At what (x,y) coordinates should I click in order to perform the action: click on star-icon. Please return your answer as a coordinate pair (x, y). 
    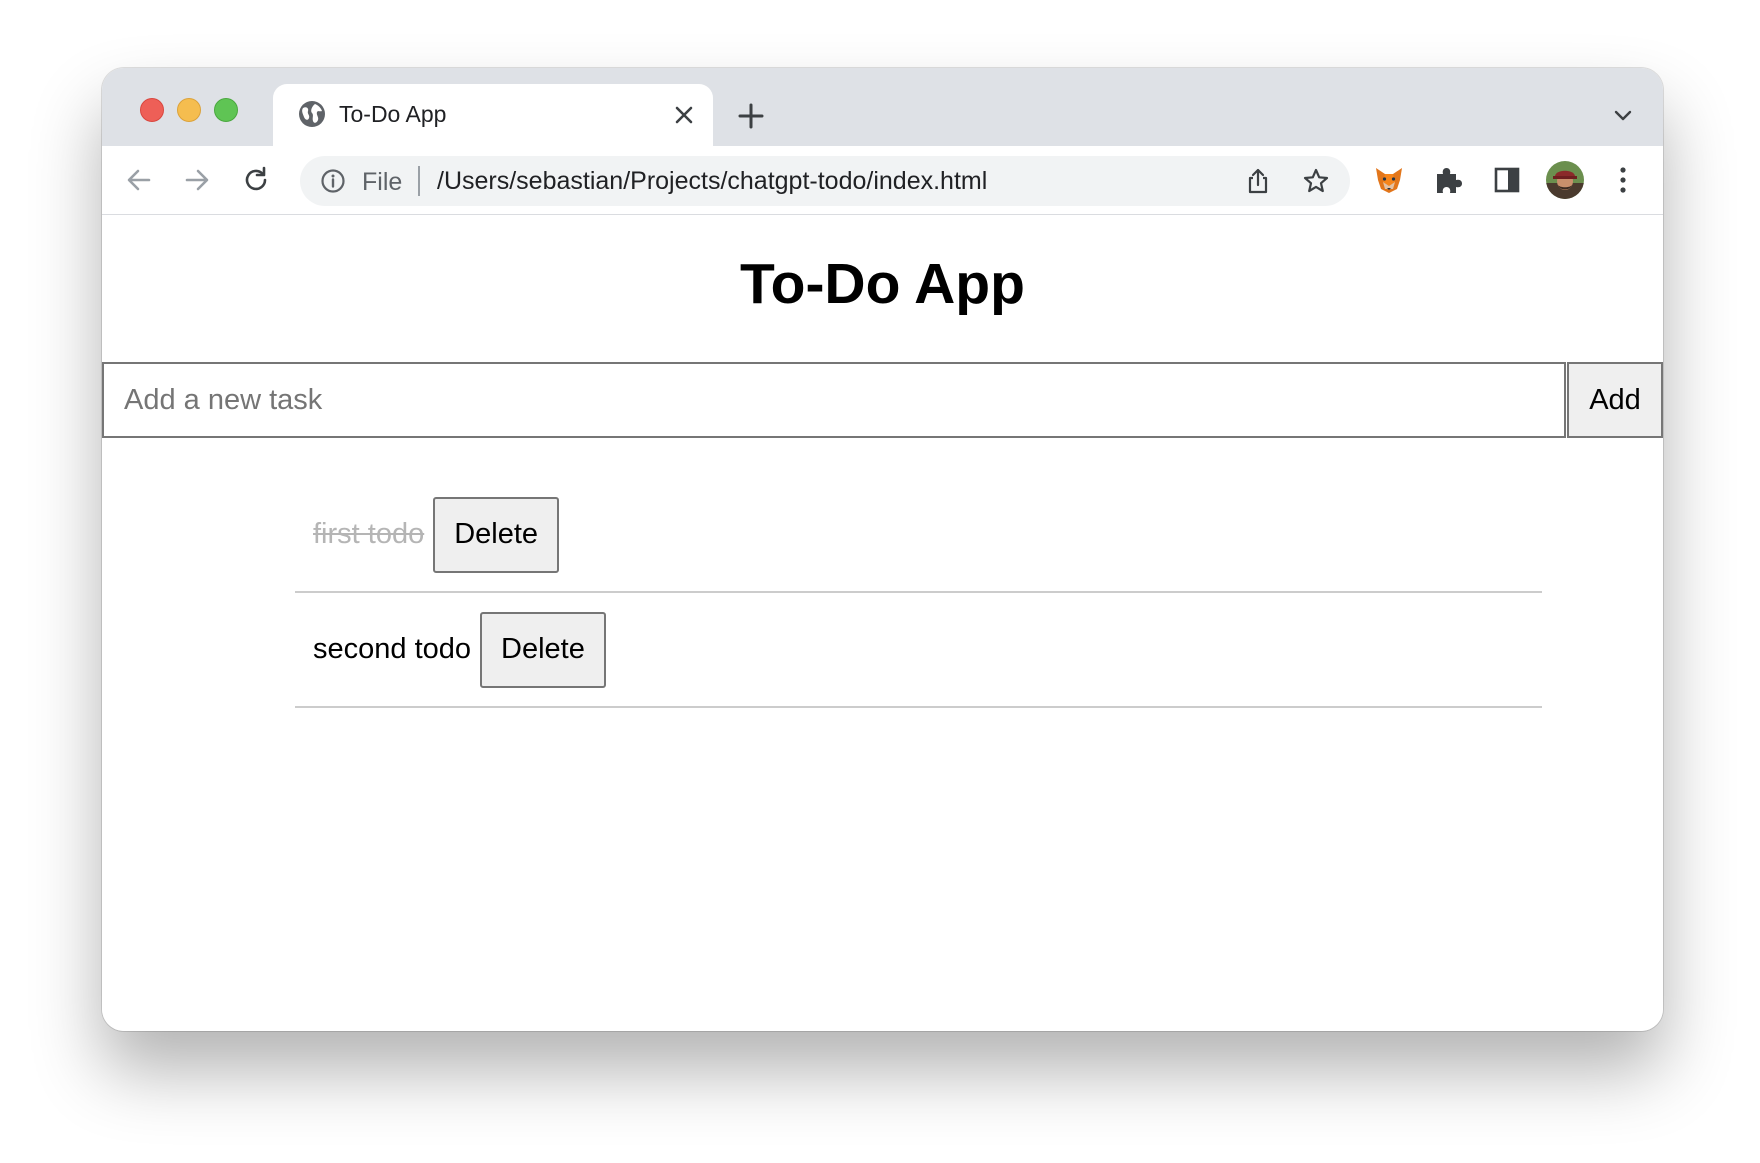
    Looking at the image, I should click on (1316, 181).